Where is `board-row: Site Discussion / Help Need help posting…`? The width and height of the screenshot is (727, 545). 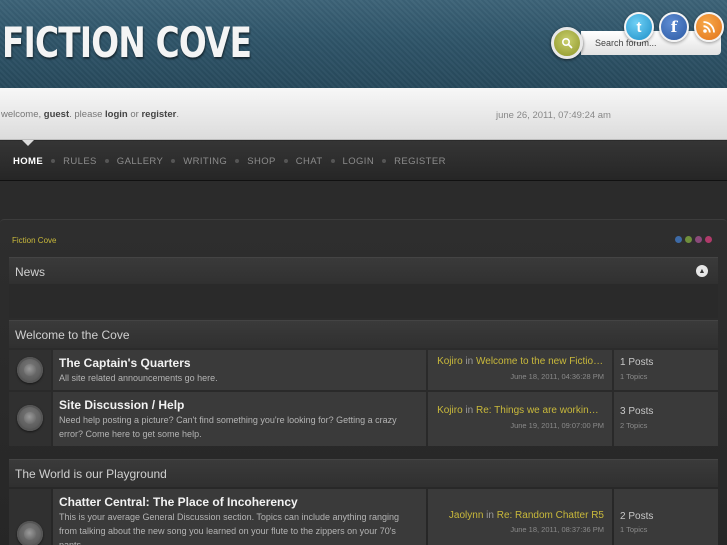 board-row: Site Discussion / Help Need help posting… is located at coordinates (363, 419).